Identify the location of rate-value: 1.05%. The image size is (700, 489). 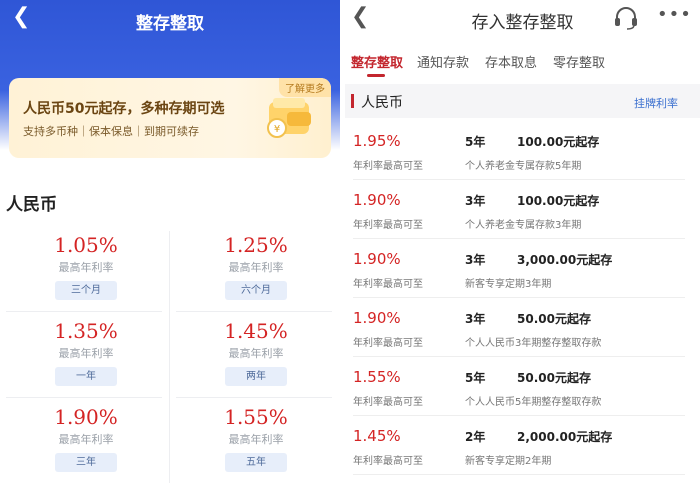
(86, 245).